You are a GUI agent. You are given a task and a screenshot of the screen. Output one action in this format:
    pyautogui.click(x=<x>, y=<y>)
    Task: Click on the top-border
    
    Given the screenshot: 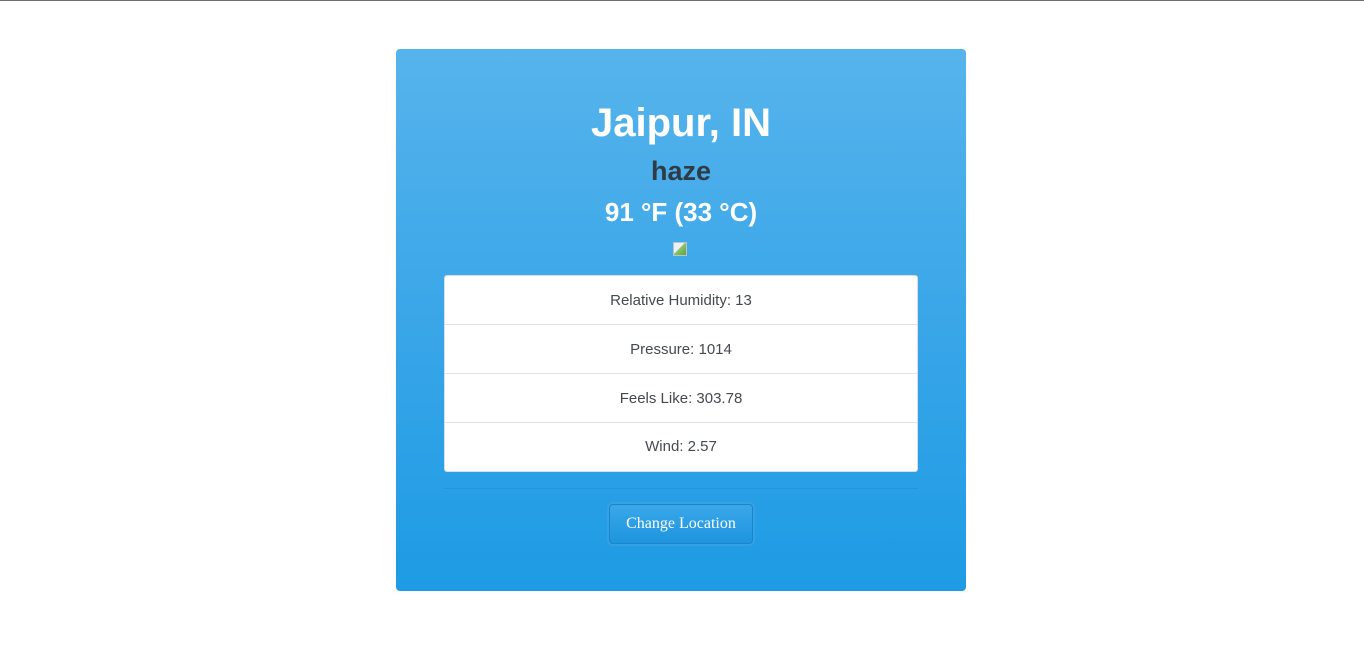 What is the action you would take?
    pyautogui.click(x=682, y=0)
    